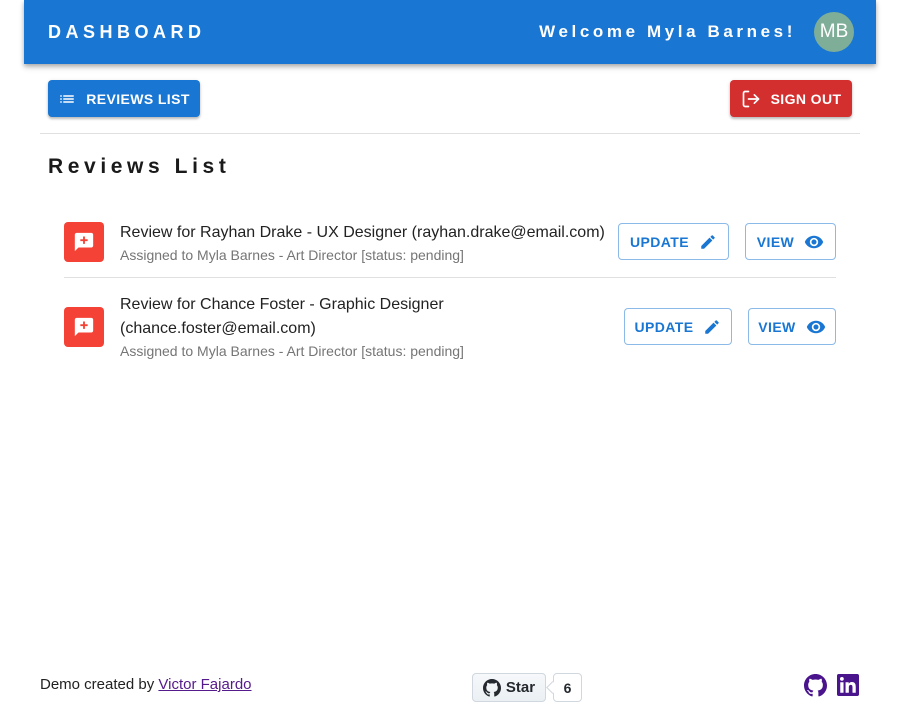 This screenshot has width=900, height=720. Describe the element at coordinates (450, 133) in the screenshot. I see `toolbar-divider` at that location.